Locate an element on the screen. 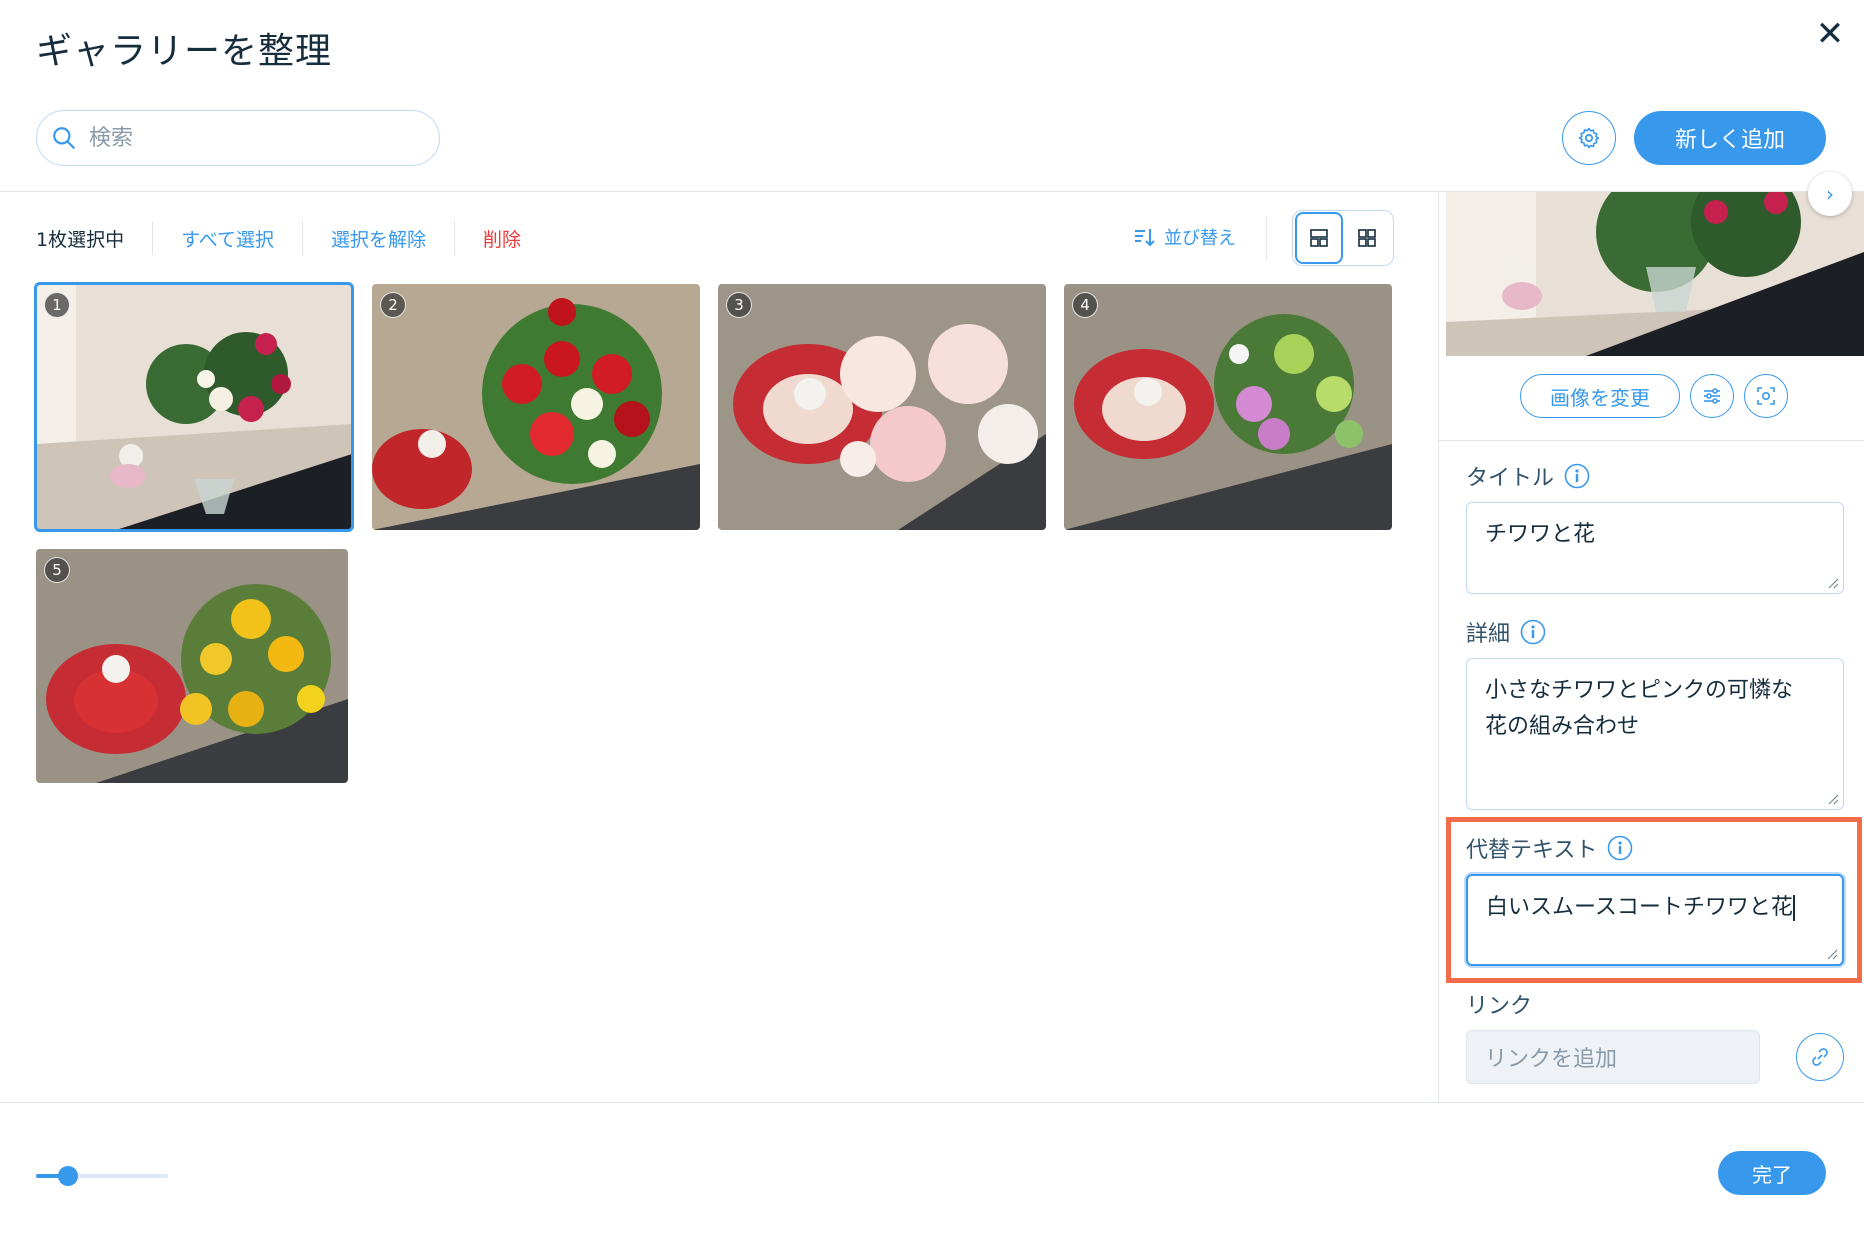  sort-label: 並び替え is located at coordinates (1200, 238).